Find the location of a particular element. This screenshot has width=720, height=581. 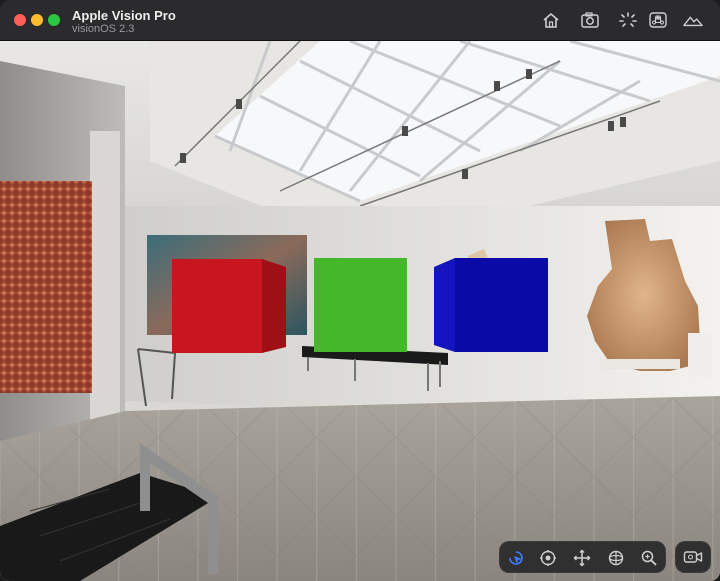

zoom-window-button is located at coordinates (54, 20).